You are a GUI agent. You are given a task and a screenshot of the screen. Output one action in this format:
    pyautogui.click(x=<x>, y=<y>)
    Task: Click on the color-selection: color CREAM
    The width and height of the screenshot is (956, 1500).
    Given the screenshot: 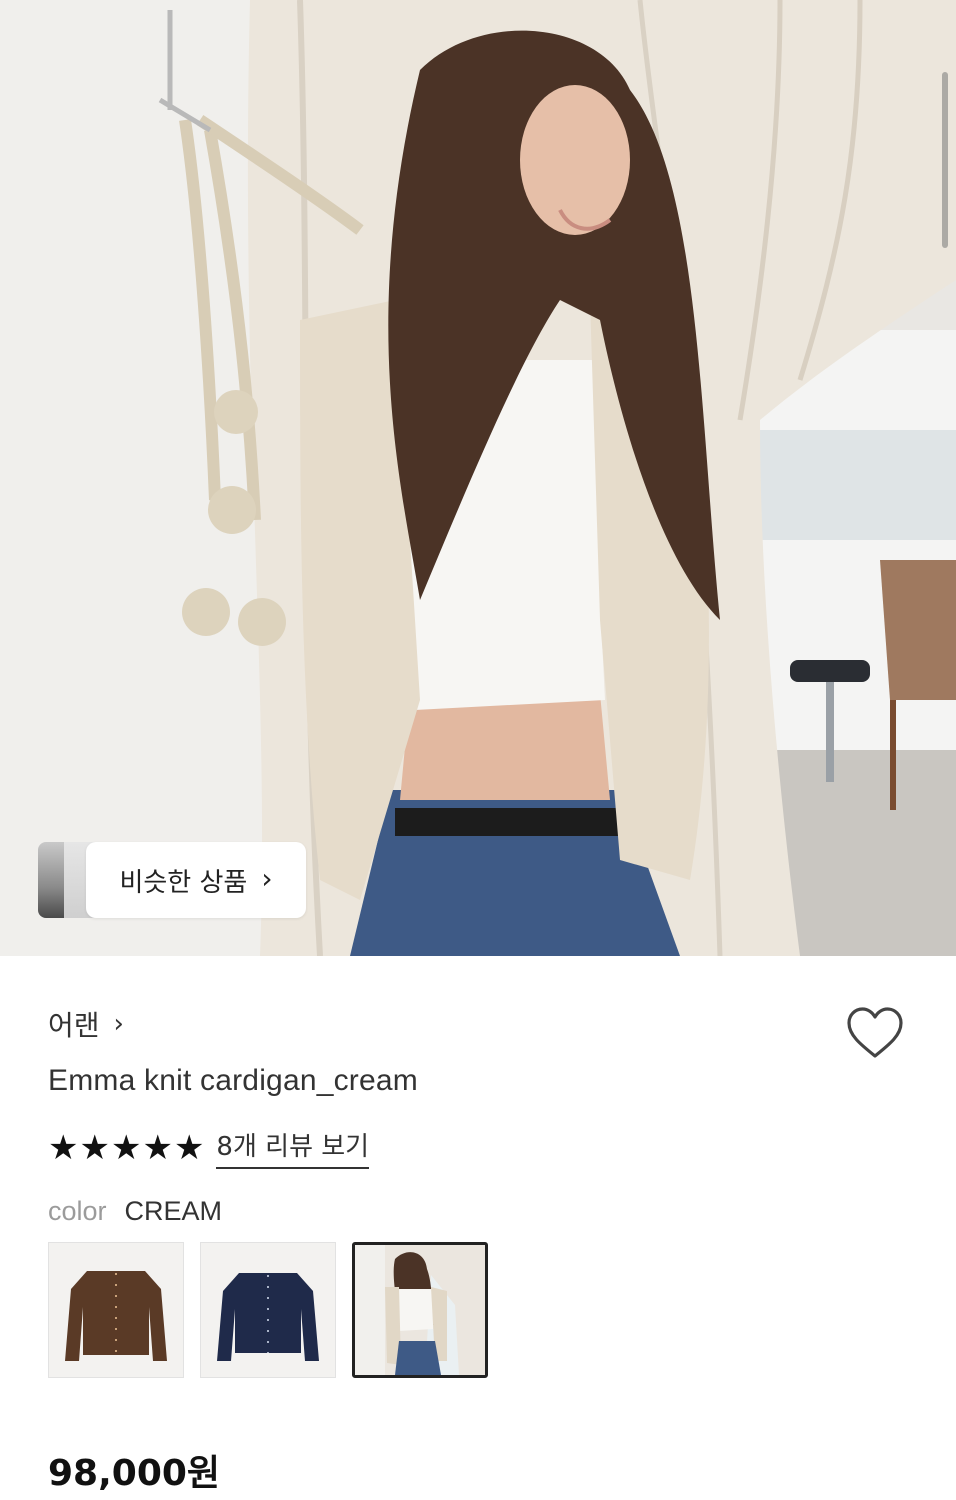 What is the action you would take?
    pyautogui.click(x=135, y=1211)
    